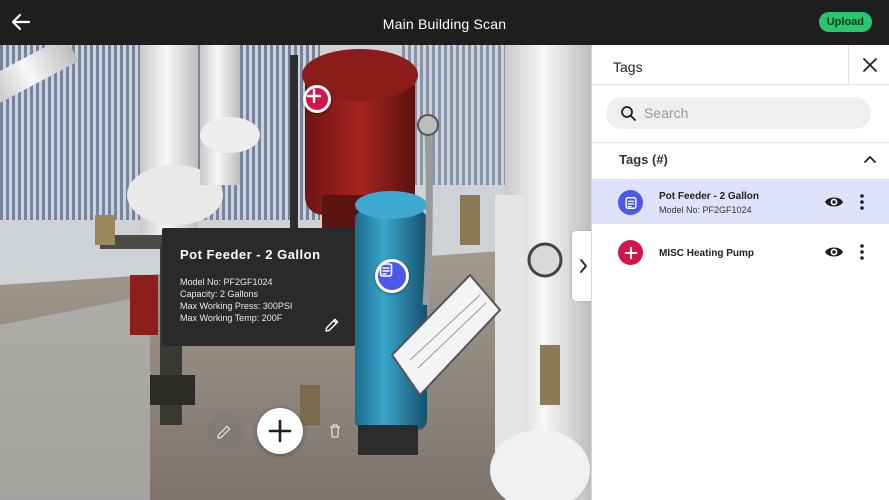 The width and height of the screenshot is (889, 500). I want to click on scene-tag-pin-misc-heating-pump, so click(317, 99).